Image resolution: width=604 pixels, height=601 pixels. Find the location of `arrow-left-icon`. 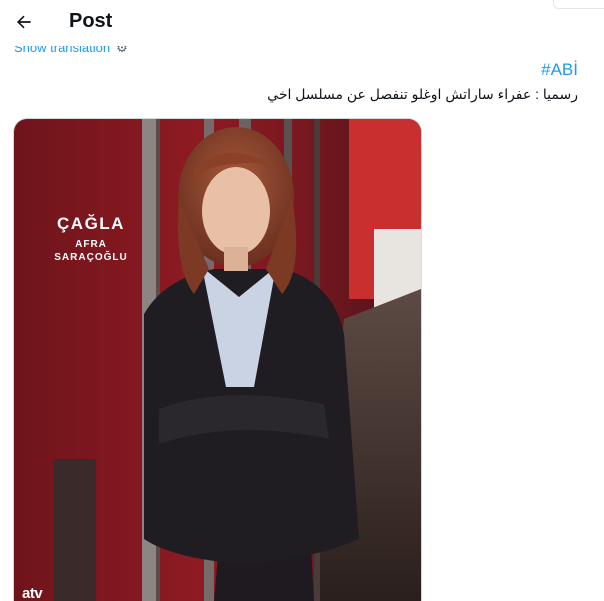

arrow-left-icon is located at coordinates (24, 22).